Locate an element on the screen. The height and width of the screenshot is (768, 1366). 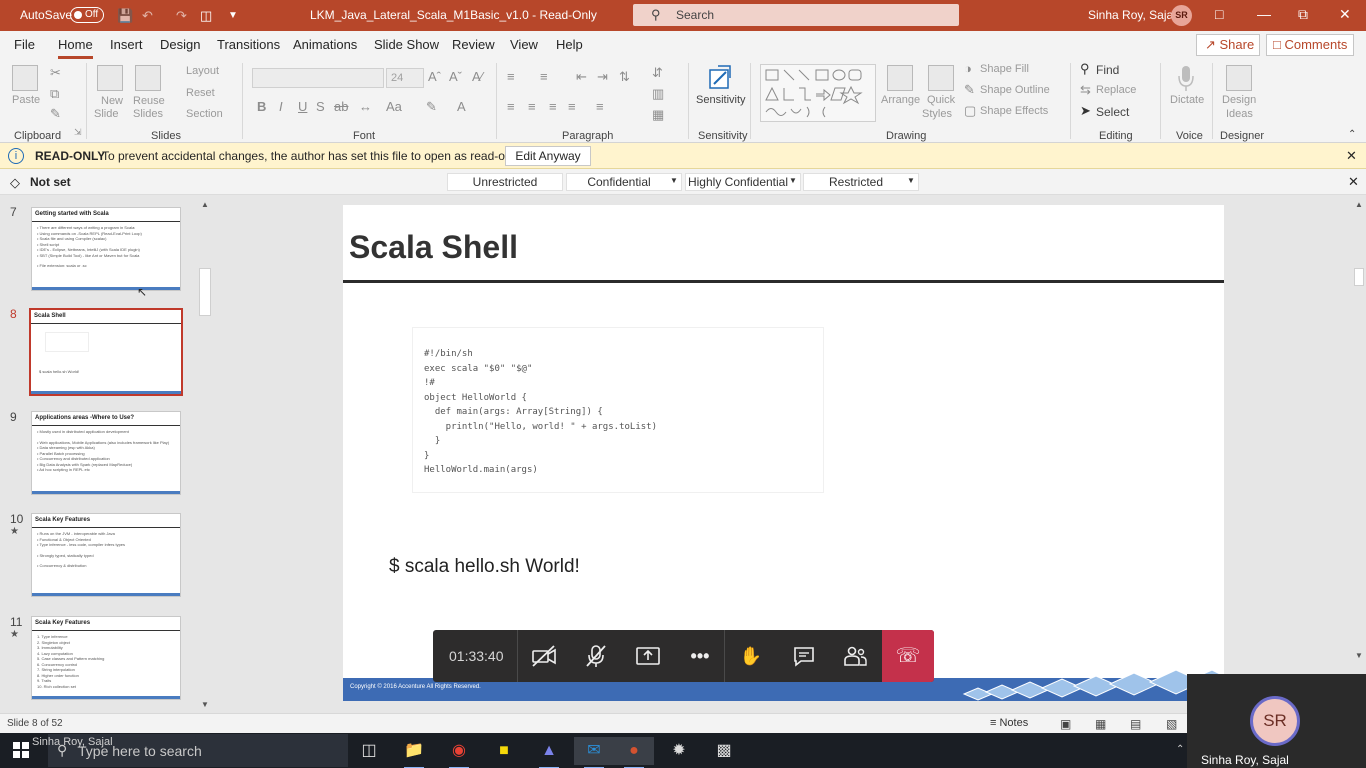
self-video-tile: SR Sinha Roy, Sajal is located at coordinates (1276, 721).